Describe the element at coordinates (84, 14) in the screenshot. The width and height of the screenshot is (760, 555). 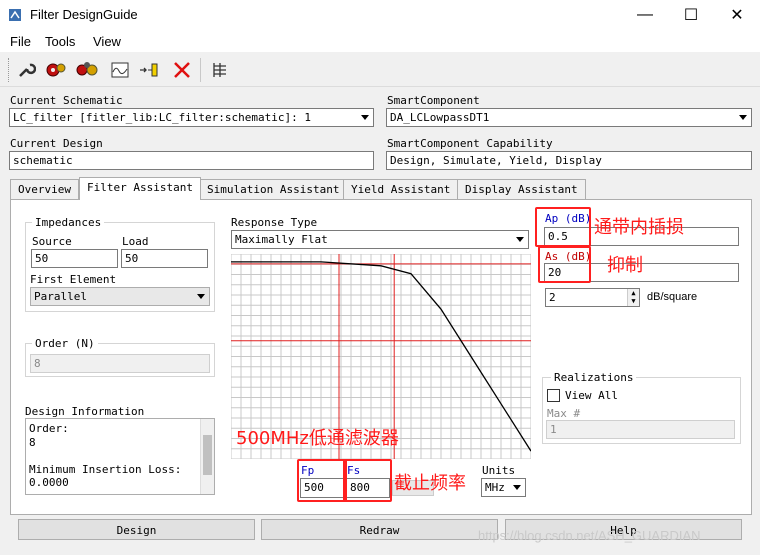
I see `window-title: Filter DesignGuide` at that location.